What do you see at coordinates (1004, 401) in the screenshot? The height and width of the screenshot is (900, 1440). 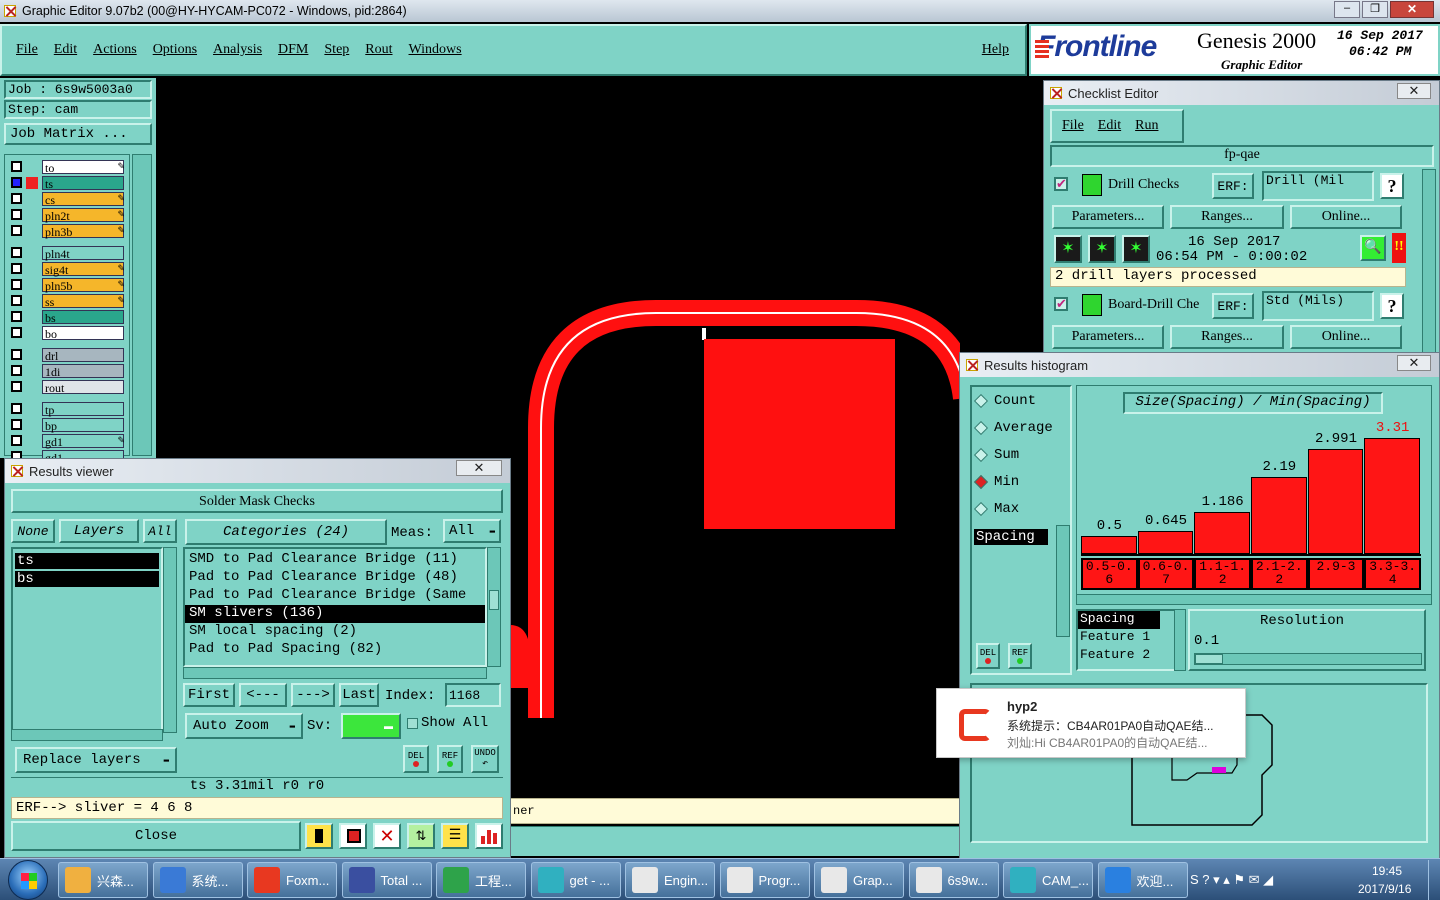 I see `mode-radio-count: Count` at bounding box center [1004, 401].